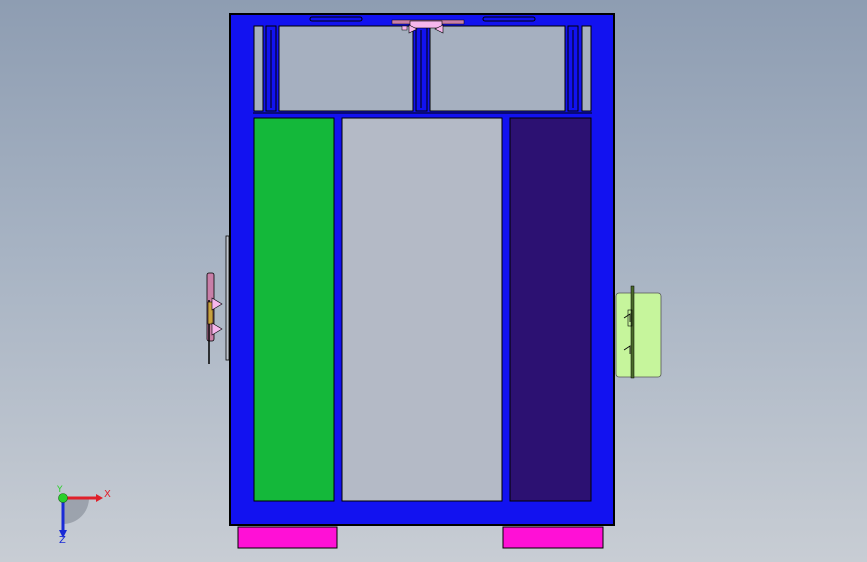 The image size is (867, 562). Describe the element at coordinates (550, 309) in the screenshot. I see `panel-purple` at that location.